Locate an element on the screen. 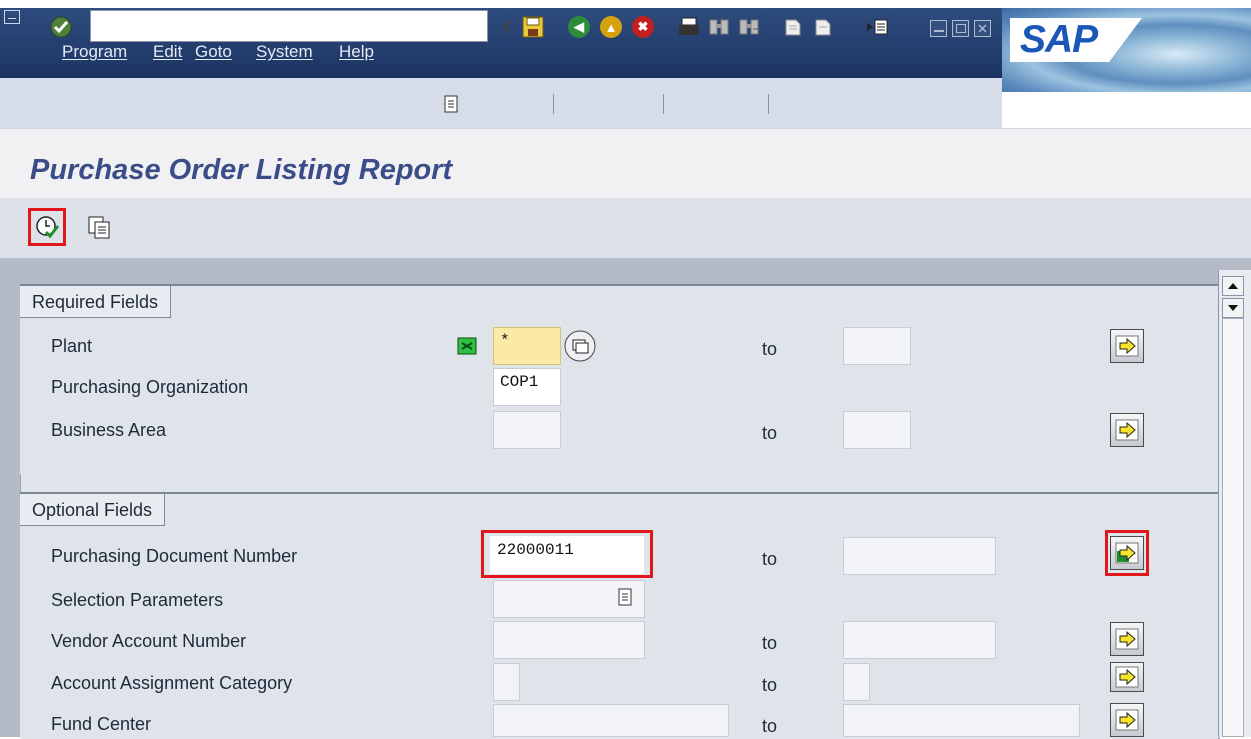 This screenshot has width=1251, height=739. cancel-icon: ✖ is located at coordinates (643, 27).